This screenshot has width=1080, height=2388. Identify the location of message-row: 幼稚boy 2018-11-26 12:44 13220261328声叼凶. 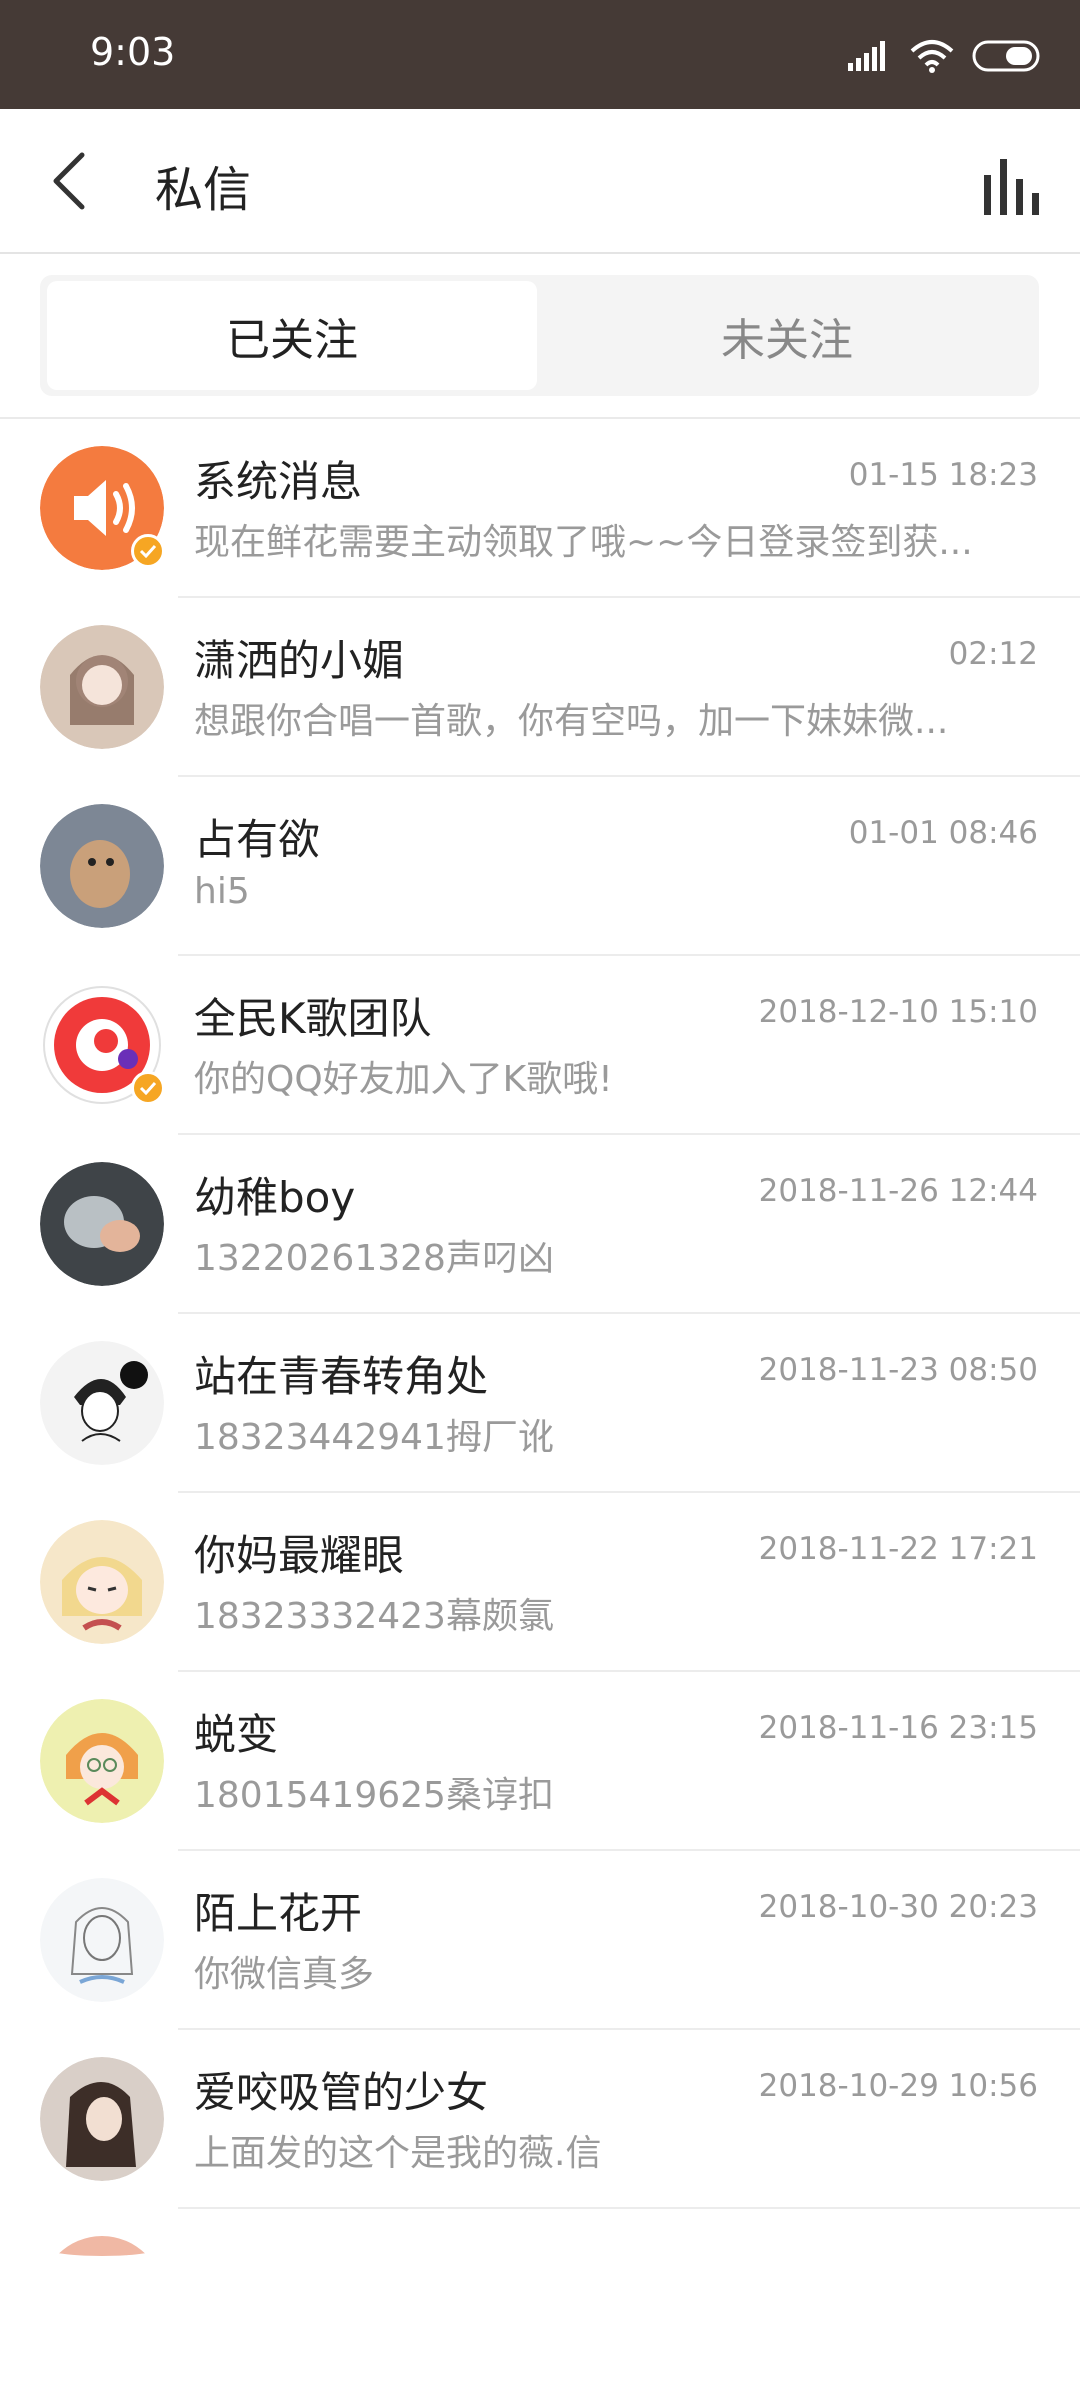
(540, 1224).